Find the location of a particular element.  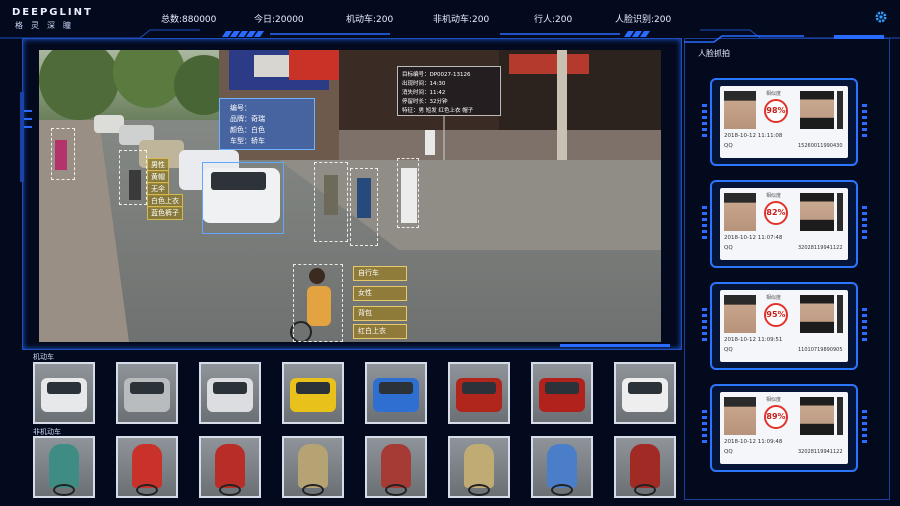

cyclist-detection-box is located at coordinates (318, 303).